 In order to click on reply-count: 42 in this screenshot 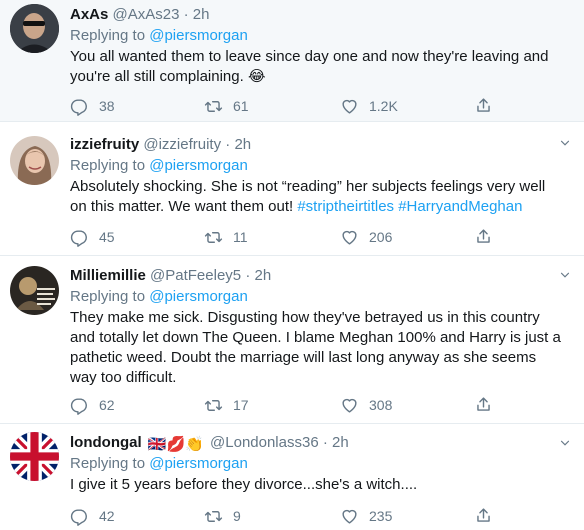, I will do `click(107, 516)`.